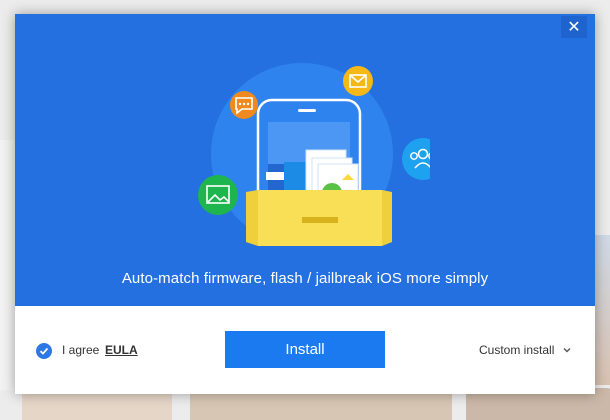 The width and height of the screenshot is (610, 420). I want to click on eula-link: EULA, so click(121, 350).